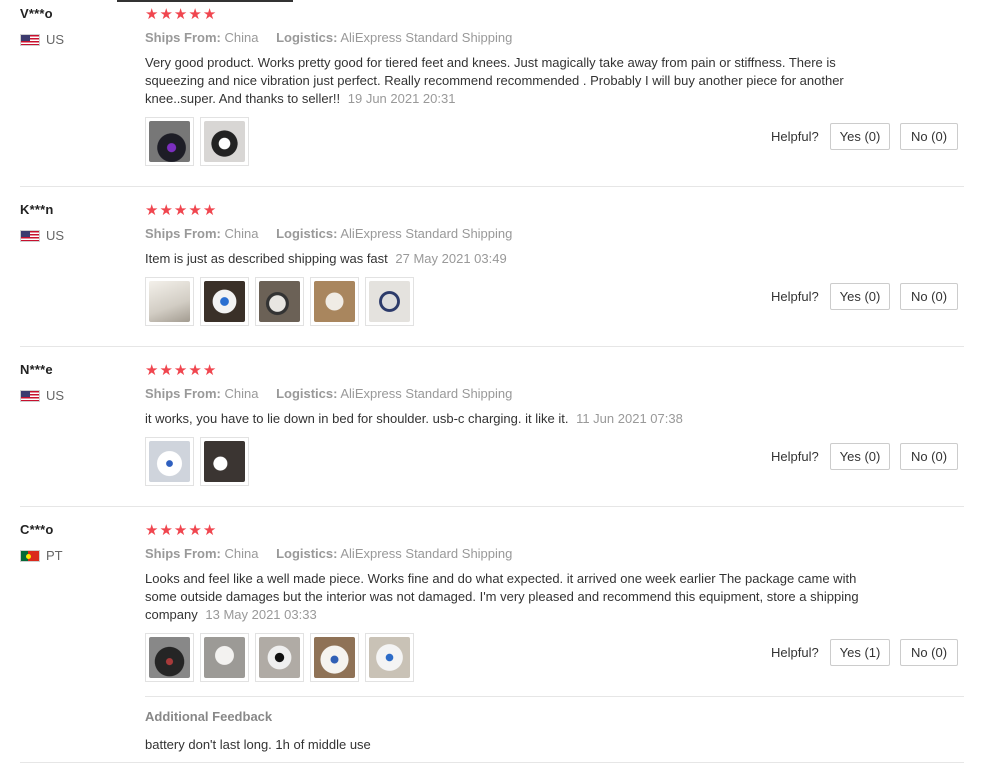 The height and width of the screenshot is (764, 986). I want to click on helpful-yes-button: Yes (1), so click(860, 652).